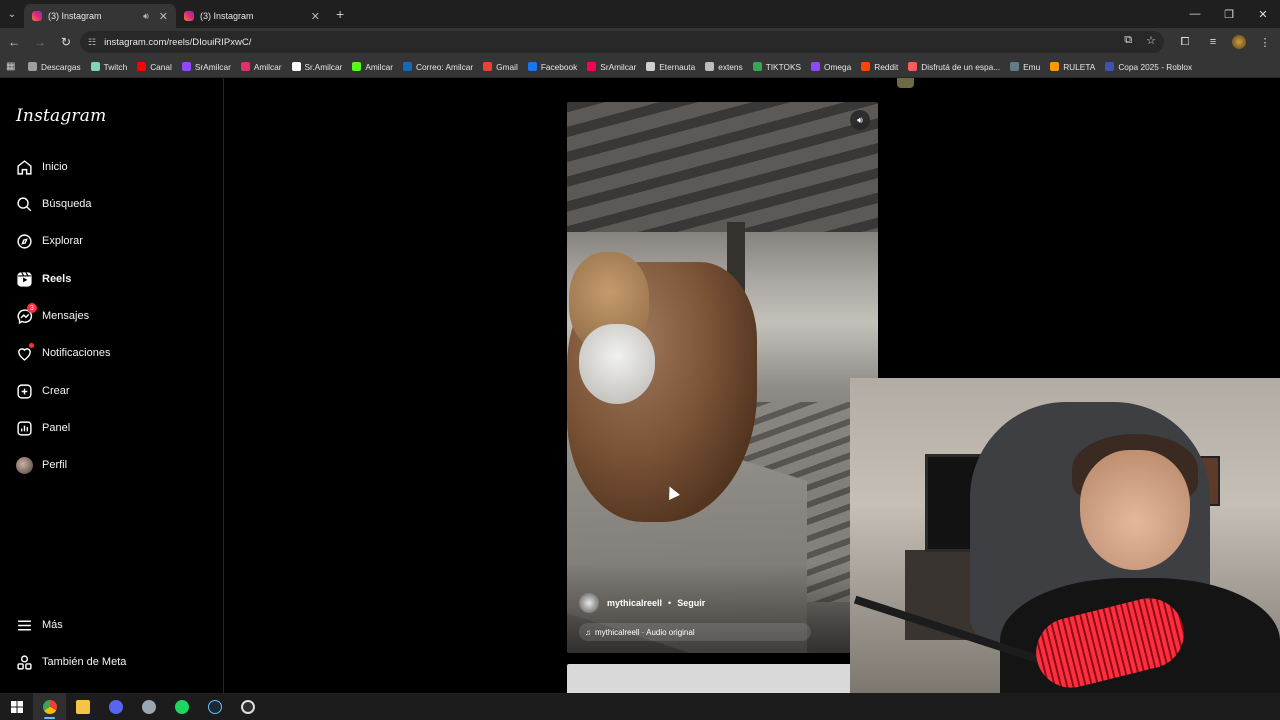  What do you see at coordinates (63, 353) in the screenshot?
I see `sidebar-item-notificaciones: Notificaciones` at bounding box center [63, 353].